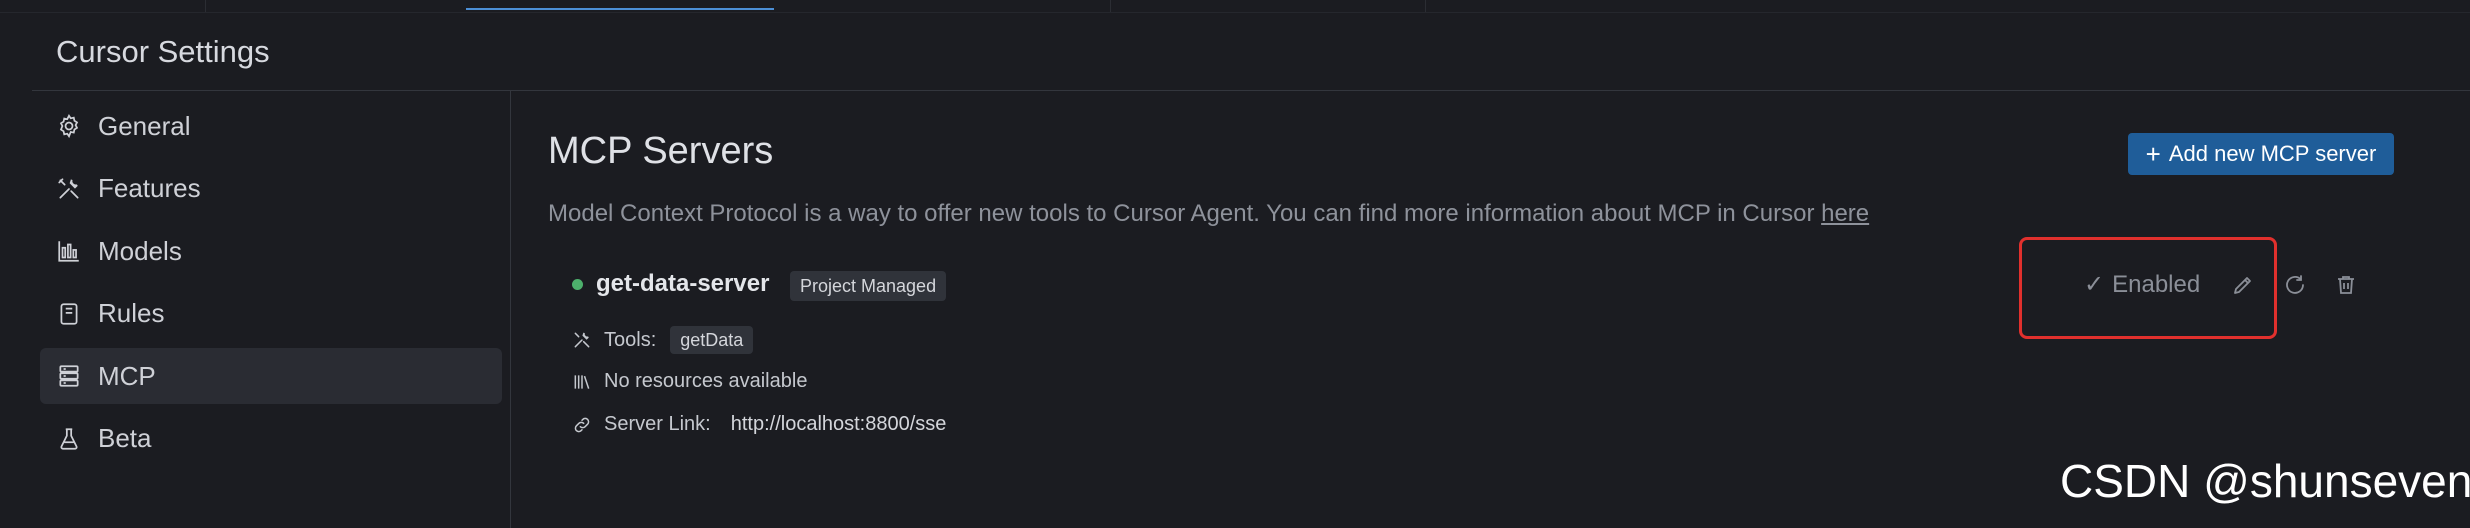 Image resolution: width=2470 pixels, height=528 pixels. Describe the element at coordinates (271, 439) in the screenshot. I see `sidebar-item-beta: Beta` at that location.